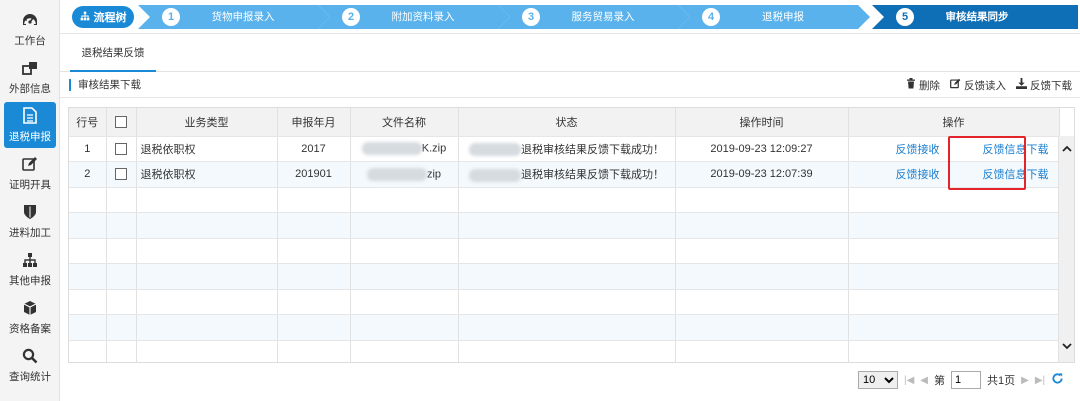 This screenshot has height=401, width=1080. What do you see at coordinates (434, 148) in the screenshot?
I see `file-name-suffix: K.zip` at bounding box center [434, 148].